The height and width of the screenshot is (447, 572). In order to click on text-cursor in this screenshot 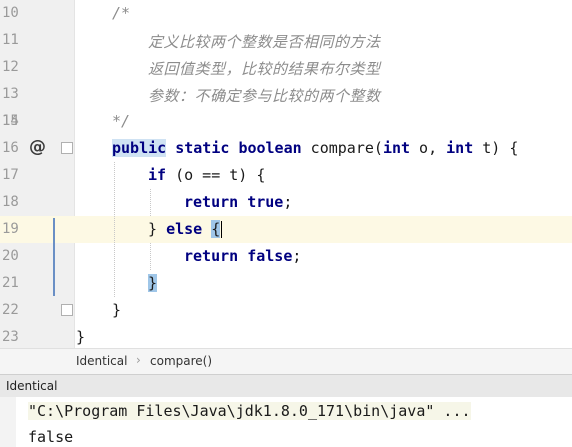, I will do `click(222, 229)`.